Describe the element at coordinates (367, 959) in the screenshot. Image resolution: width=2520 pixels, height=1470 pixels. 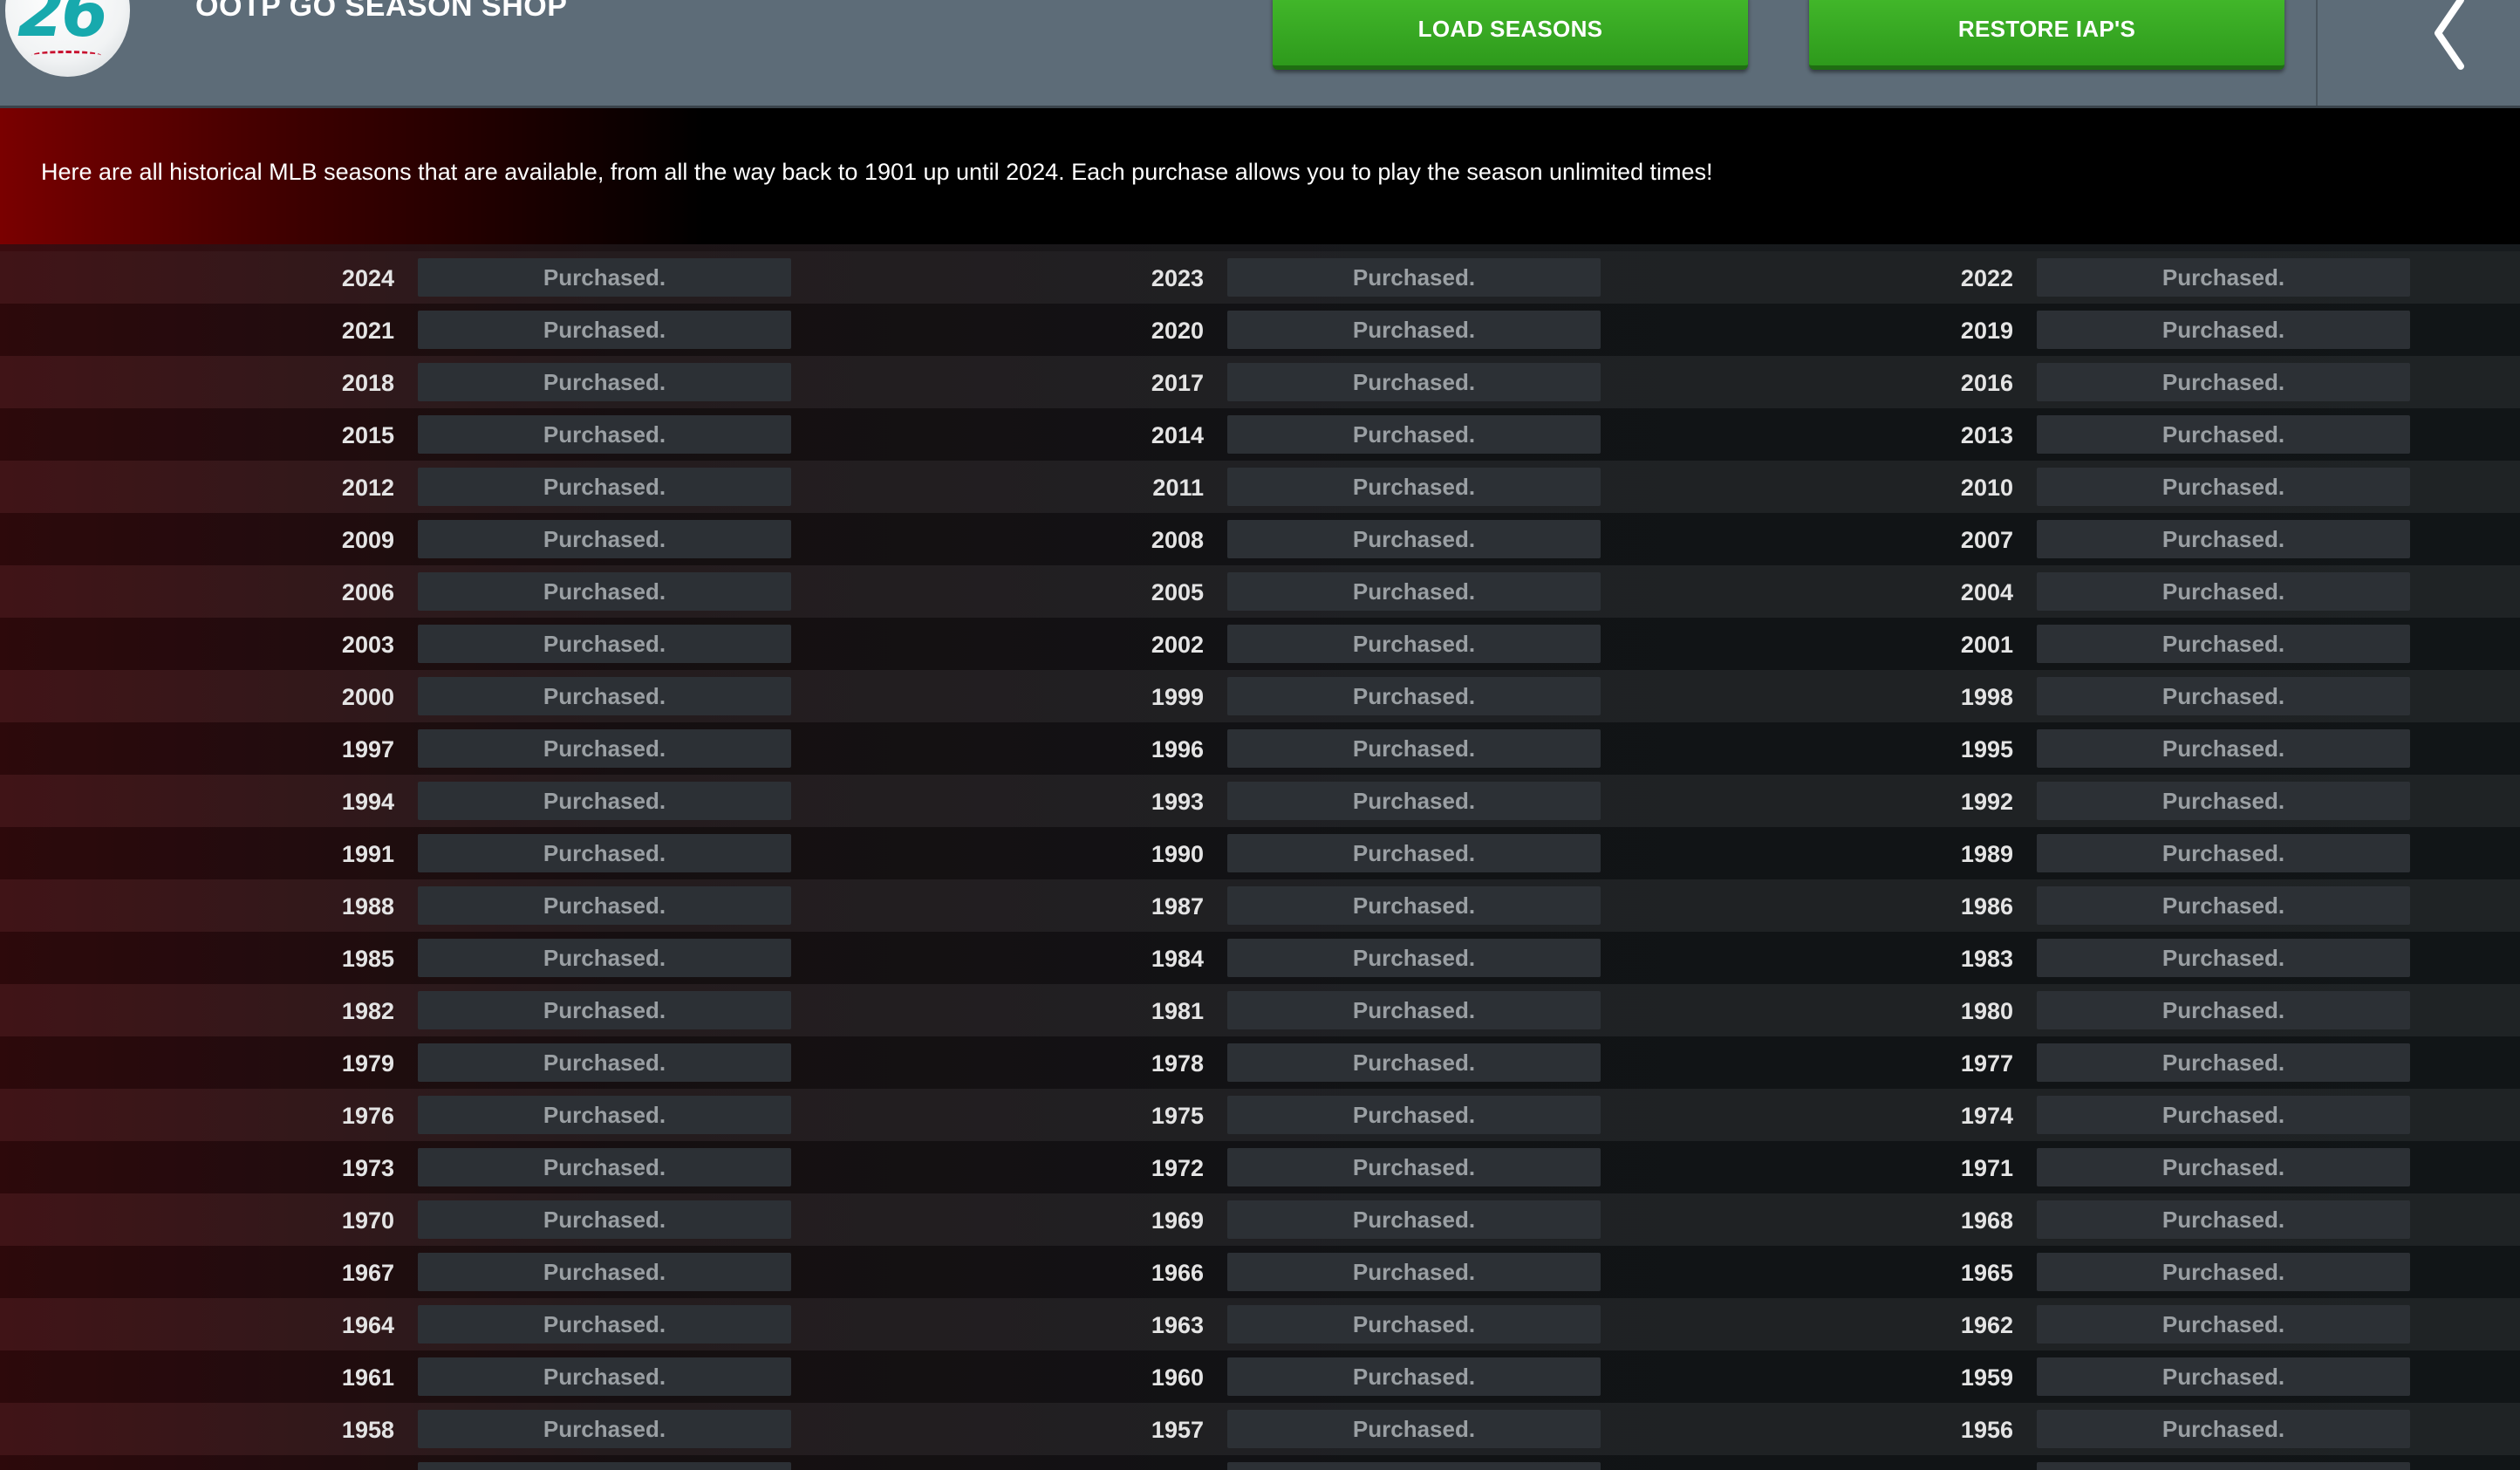
I see `season-year: 1985` at that location.